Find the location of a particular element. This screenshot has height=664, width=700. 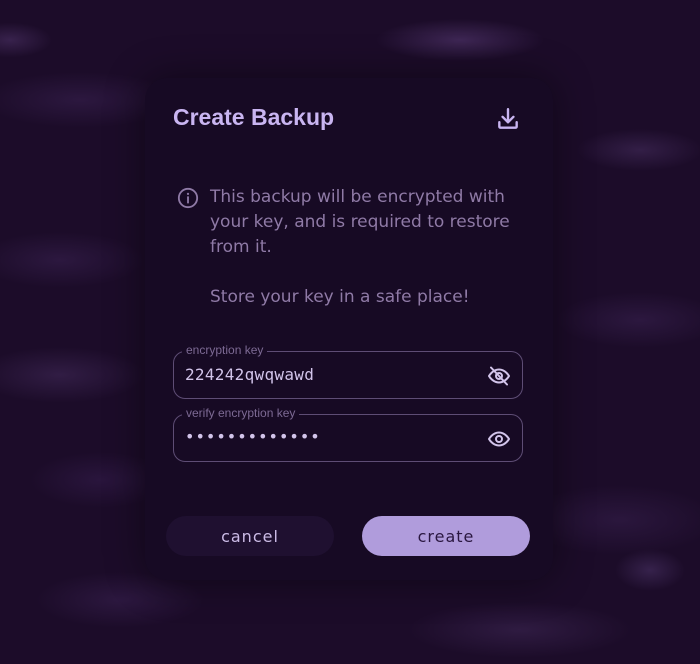

eye-off-icon is located at coordinates (499, 376).